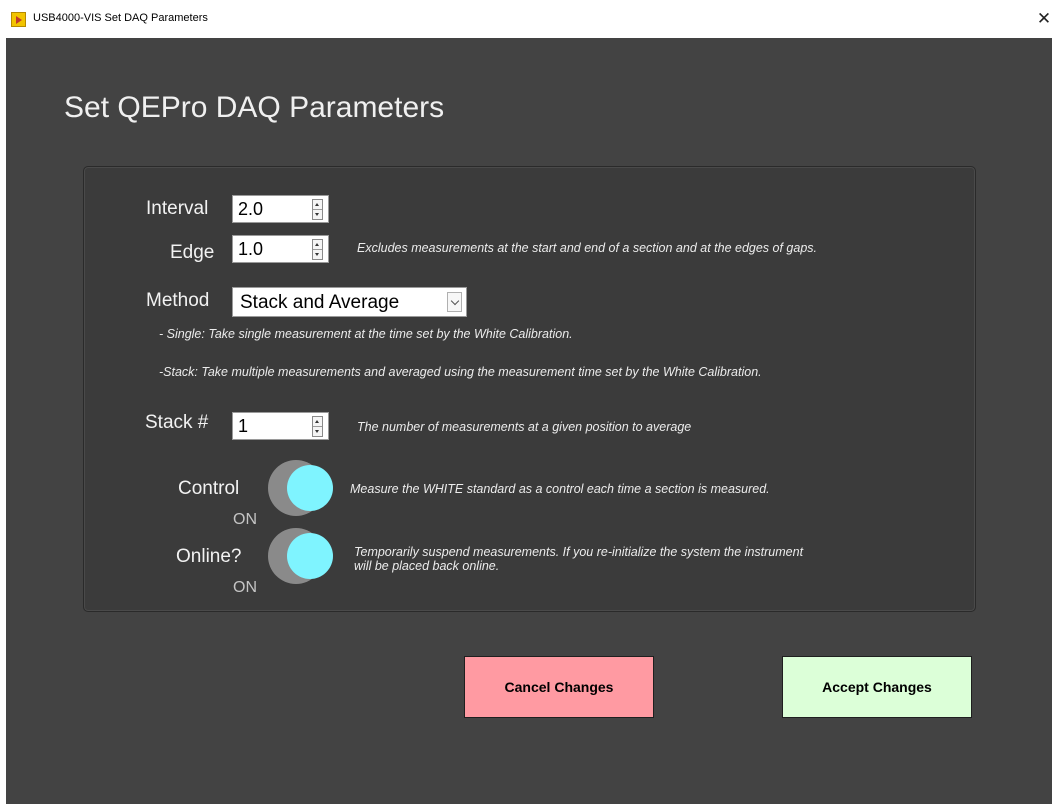 The width and height of the screenshot is (1058, 804). I want to click on stack-decrement-icon, so click(317, 432).